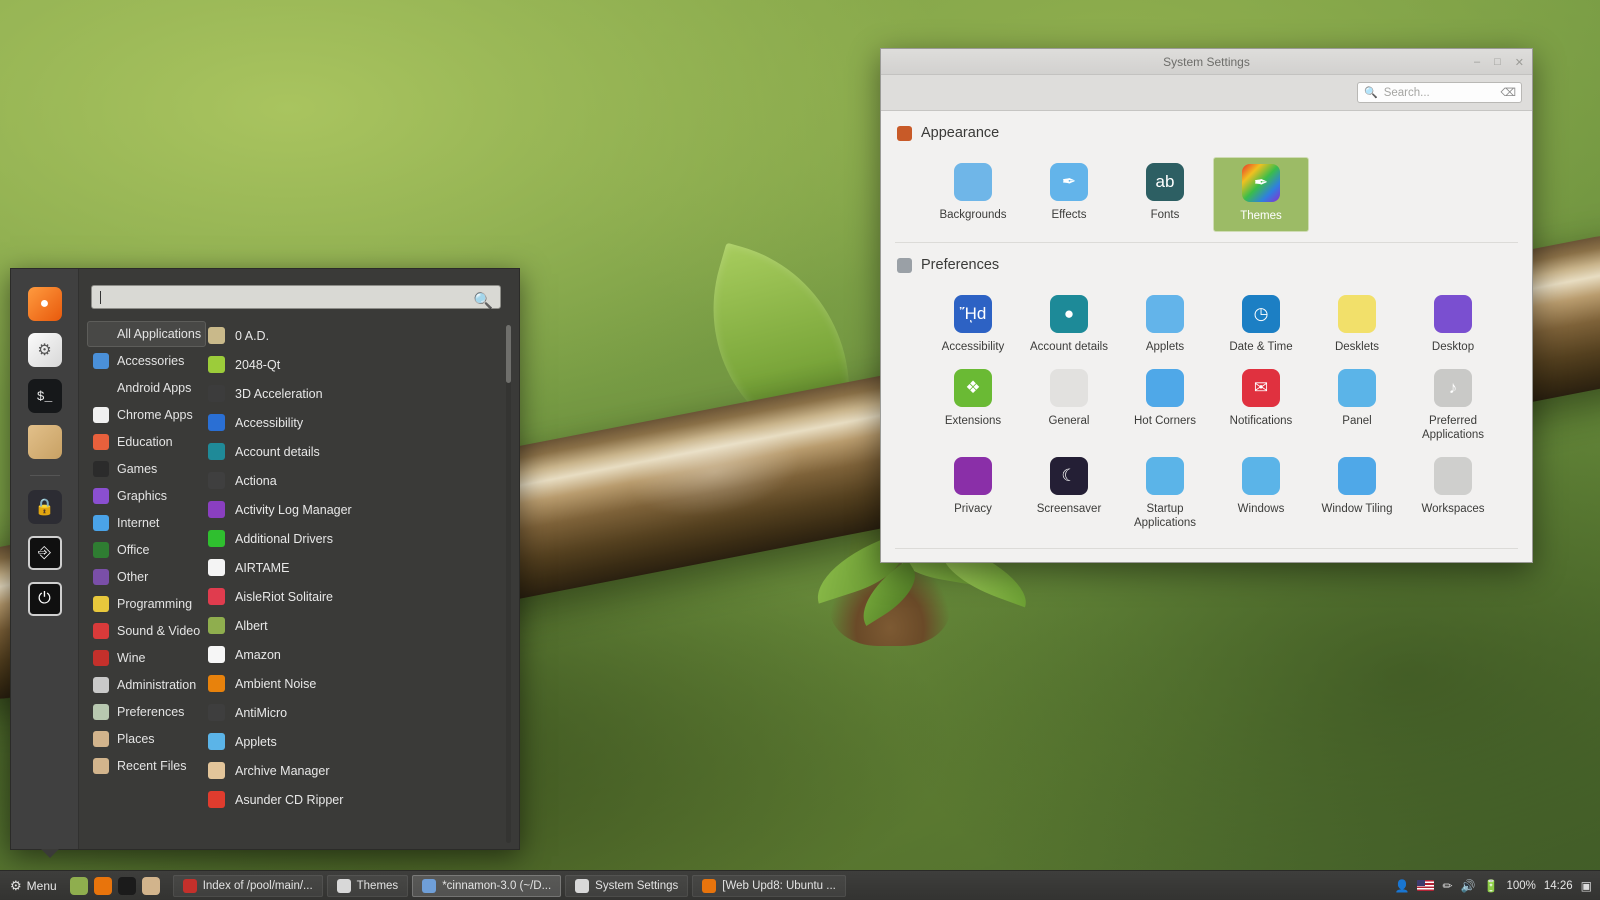 This screenshot has width=1600, height=900. What do you see at coordinates (146, 604) in the screenshot?
I see `menu-category-programming: Programming` at bounding box center [146, 604].